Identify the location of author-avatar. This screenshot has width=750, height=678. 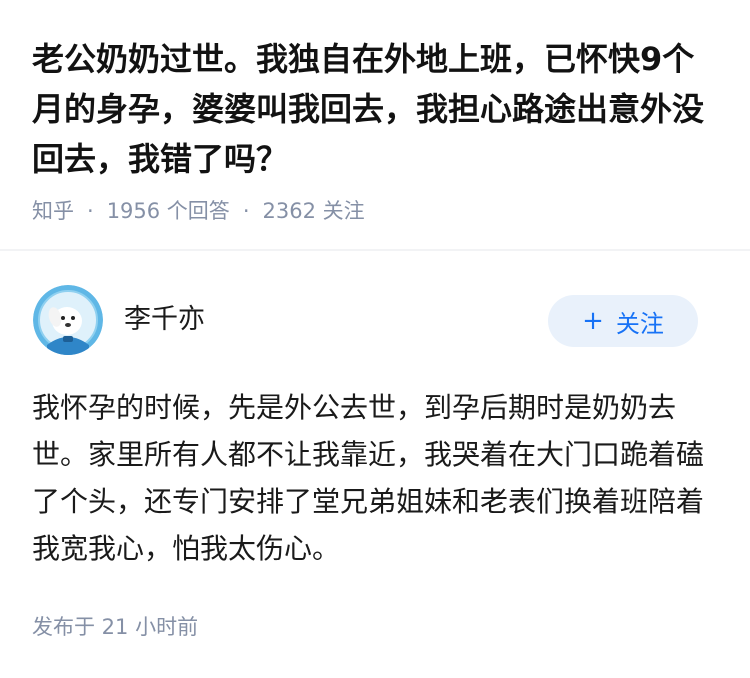
(68, 320).